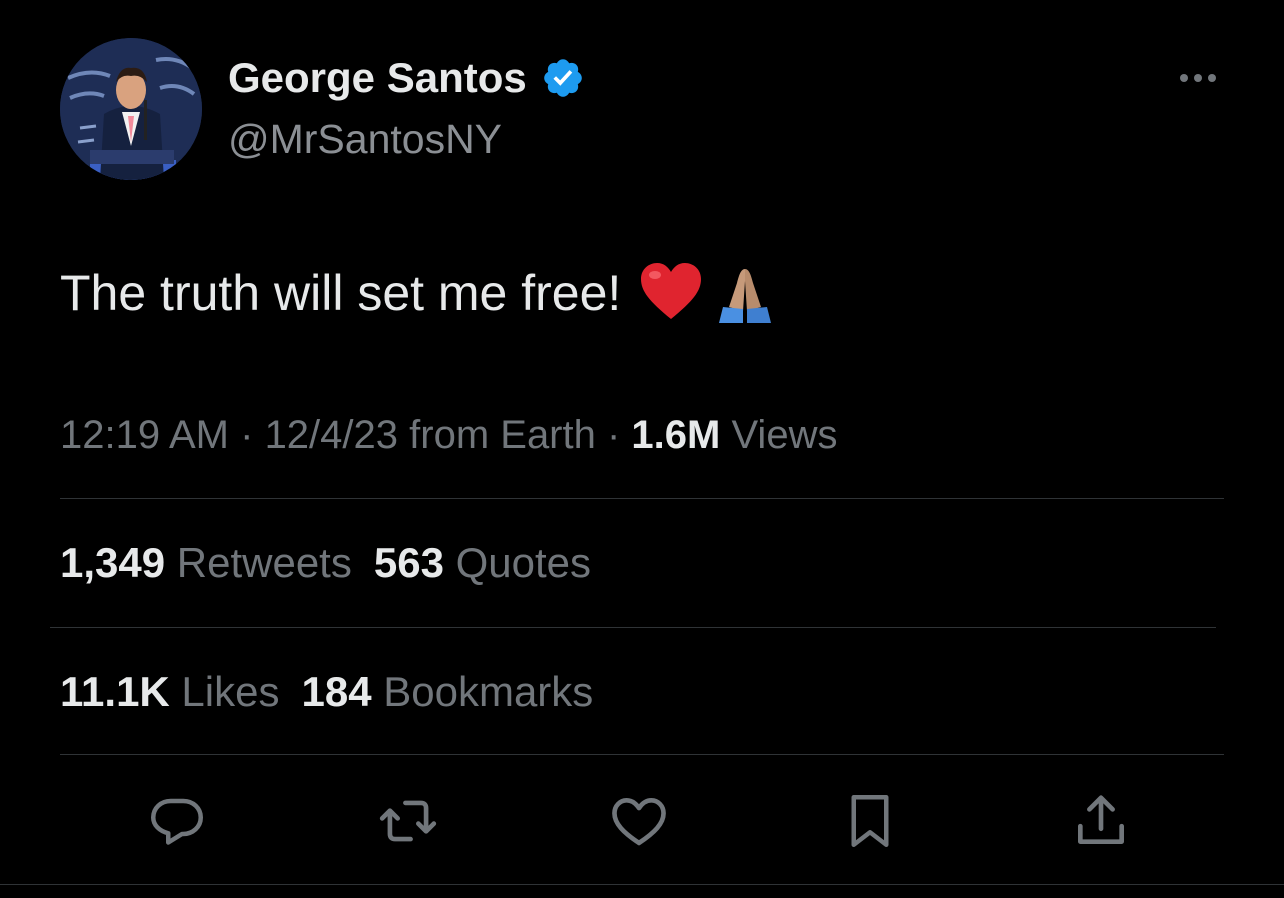  What do you see at coordinates (144, 435) in the screenshot?
I see `tweet-time: 12:19 AM` at bounding box center [144, 435].